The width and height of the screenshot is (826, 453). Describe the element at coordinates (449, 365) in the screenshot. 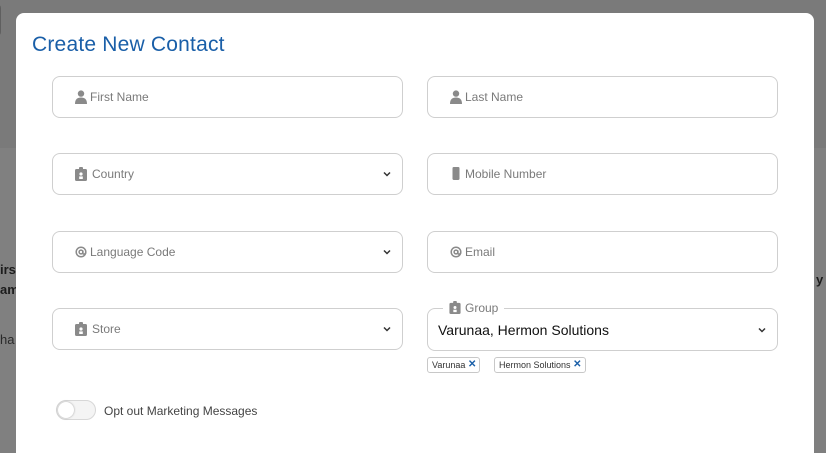

I see `group-chip-label: Varunaa` at that location.